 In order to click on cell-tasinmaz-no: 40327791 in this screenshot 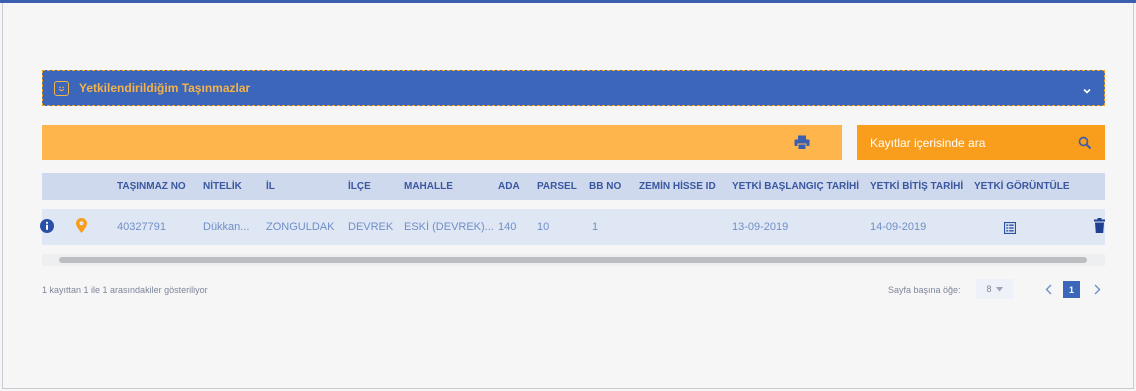, I will do `click(141, 227)`.